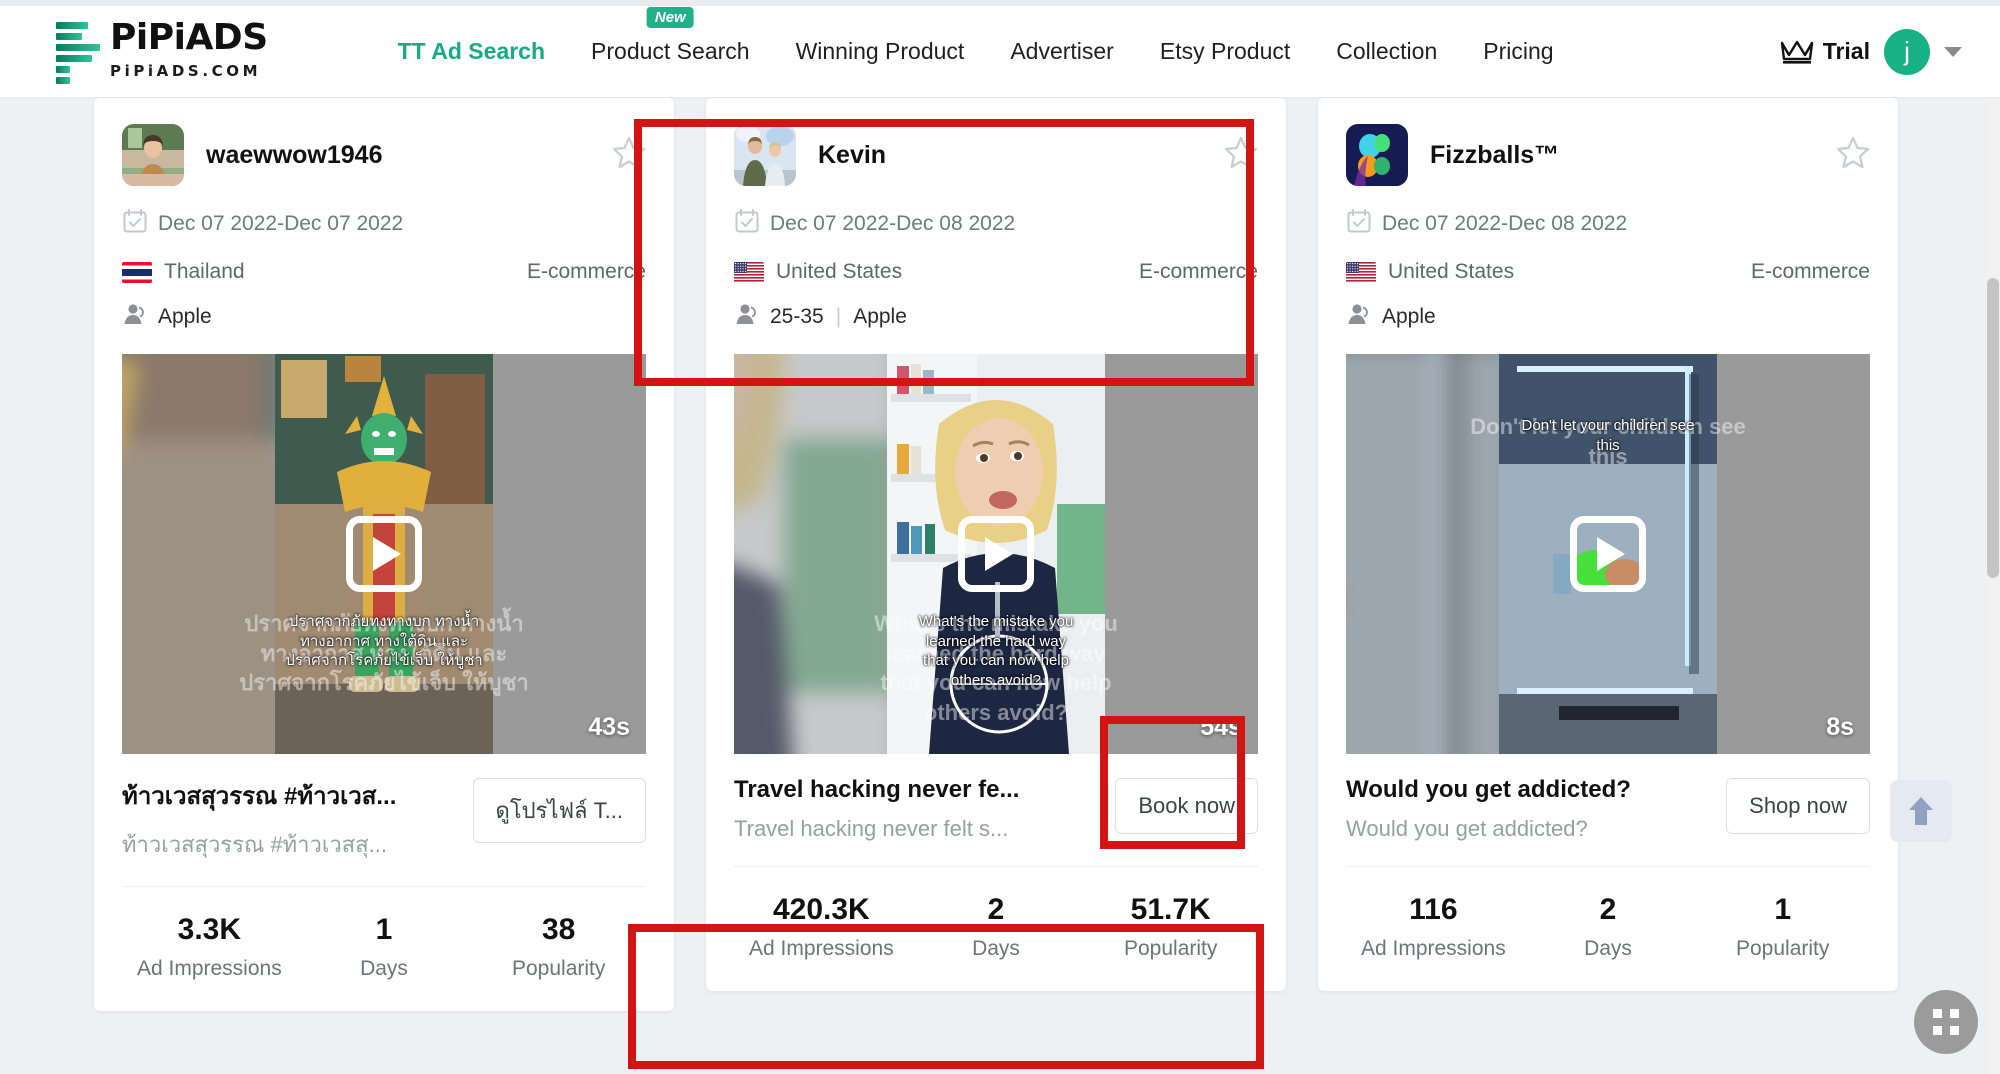 The height and width of the screenshot is (1074, 2000). I want to click on brand-logo: PiPiADS PiPiADS.COM, so click(162, 51).